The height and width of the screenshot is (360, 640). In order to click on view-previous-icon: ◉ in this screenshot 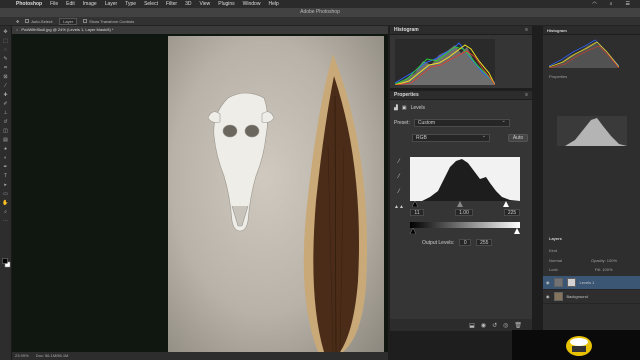, I will do `click(483, 325)`.